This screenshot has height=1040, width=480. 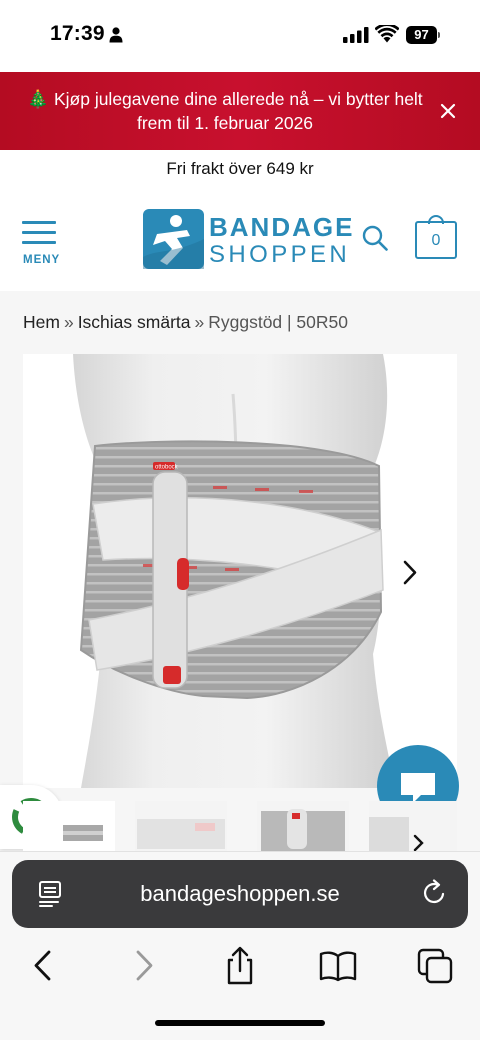 What do you see at coordinates (375, 238) in the screenshot?
I see `search-icon` at bounding box center [375, 238].